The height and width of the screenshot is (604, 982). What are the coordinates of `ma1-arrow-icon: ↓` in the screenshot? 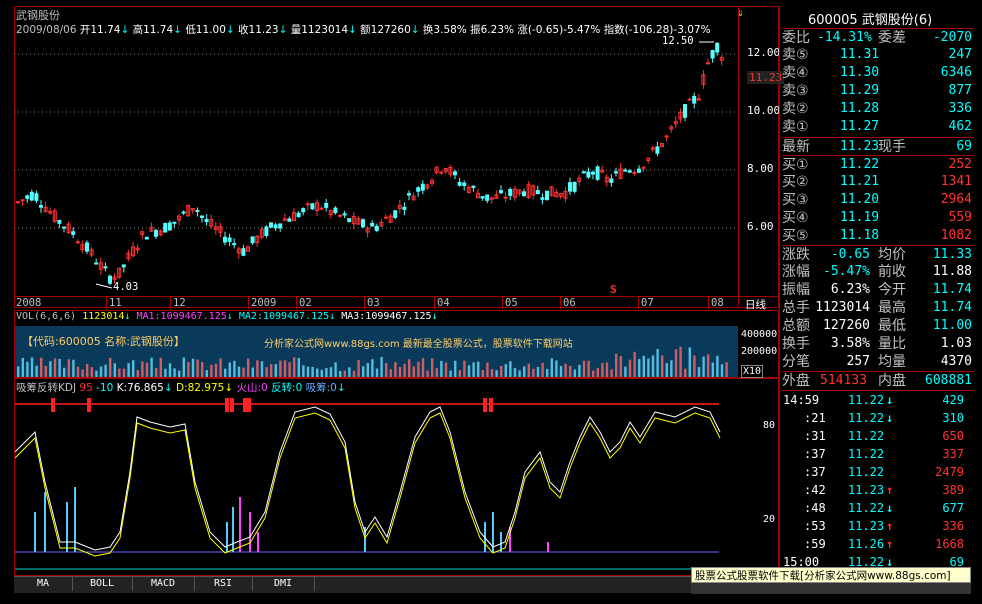 It's located at (229, 316).